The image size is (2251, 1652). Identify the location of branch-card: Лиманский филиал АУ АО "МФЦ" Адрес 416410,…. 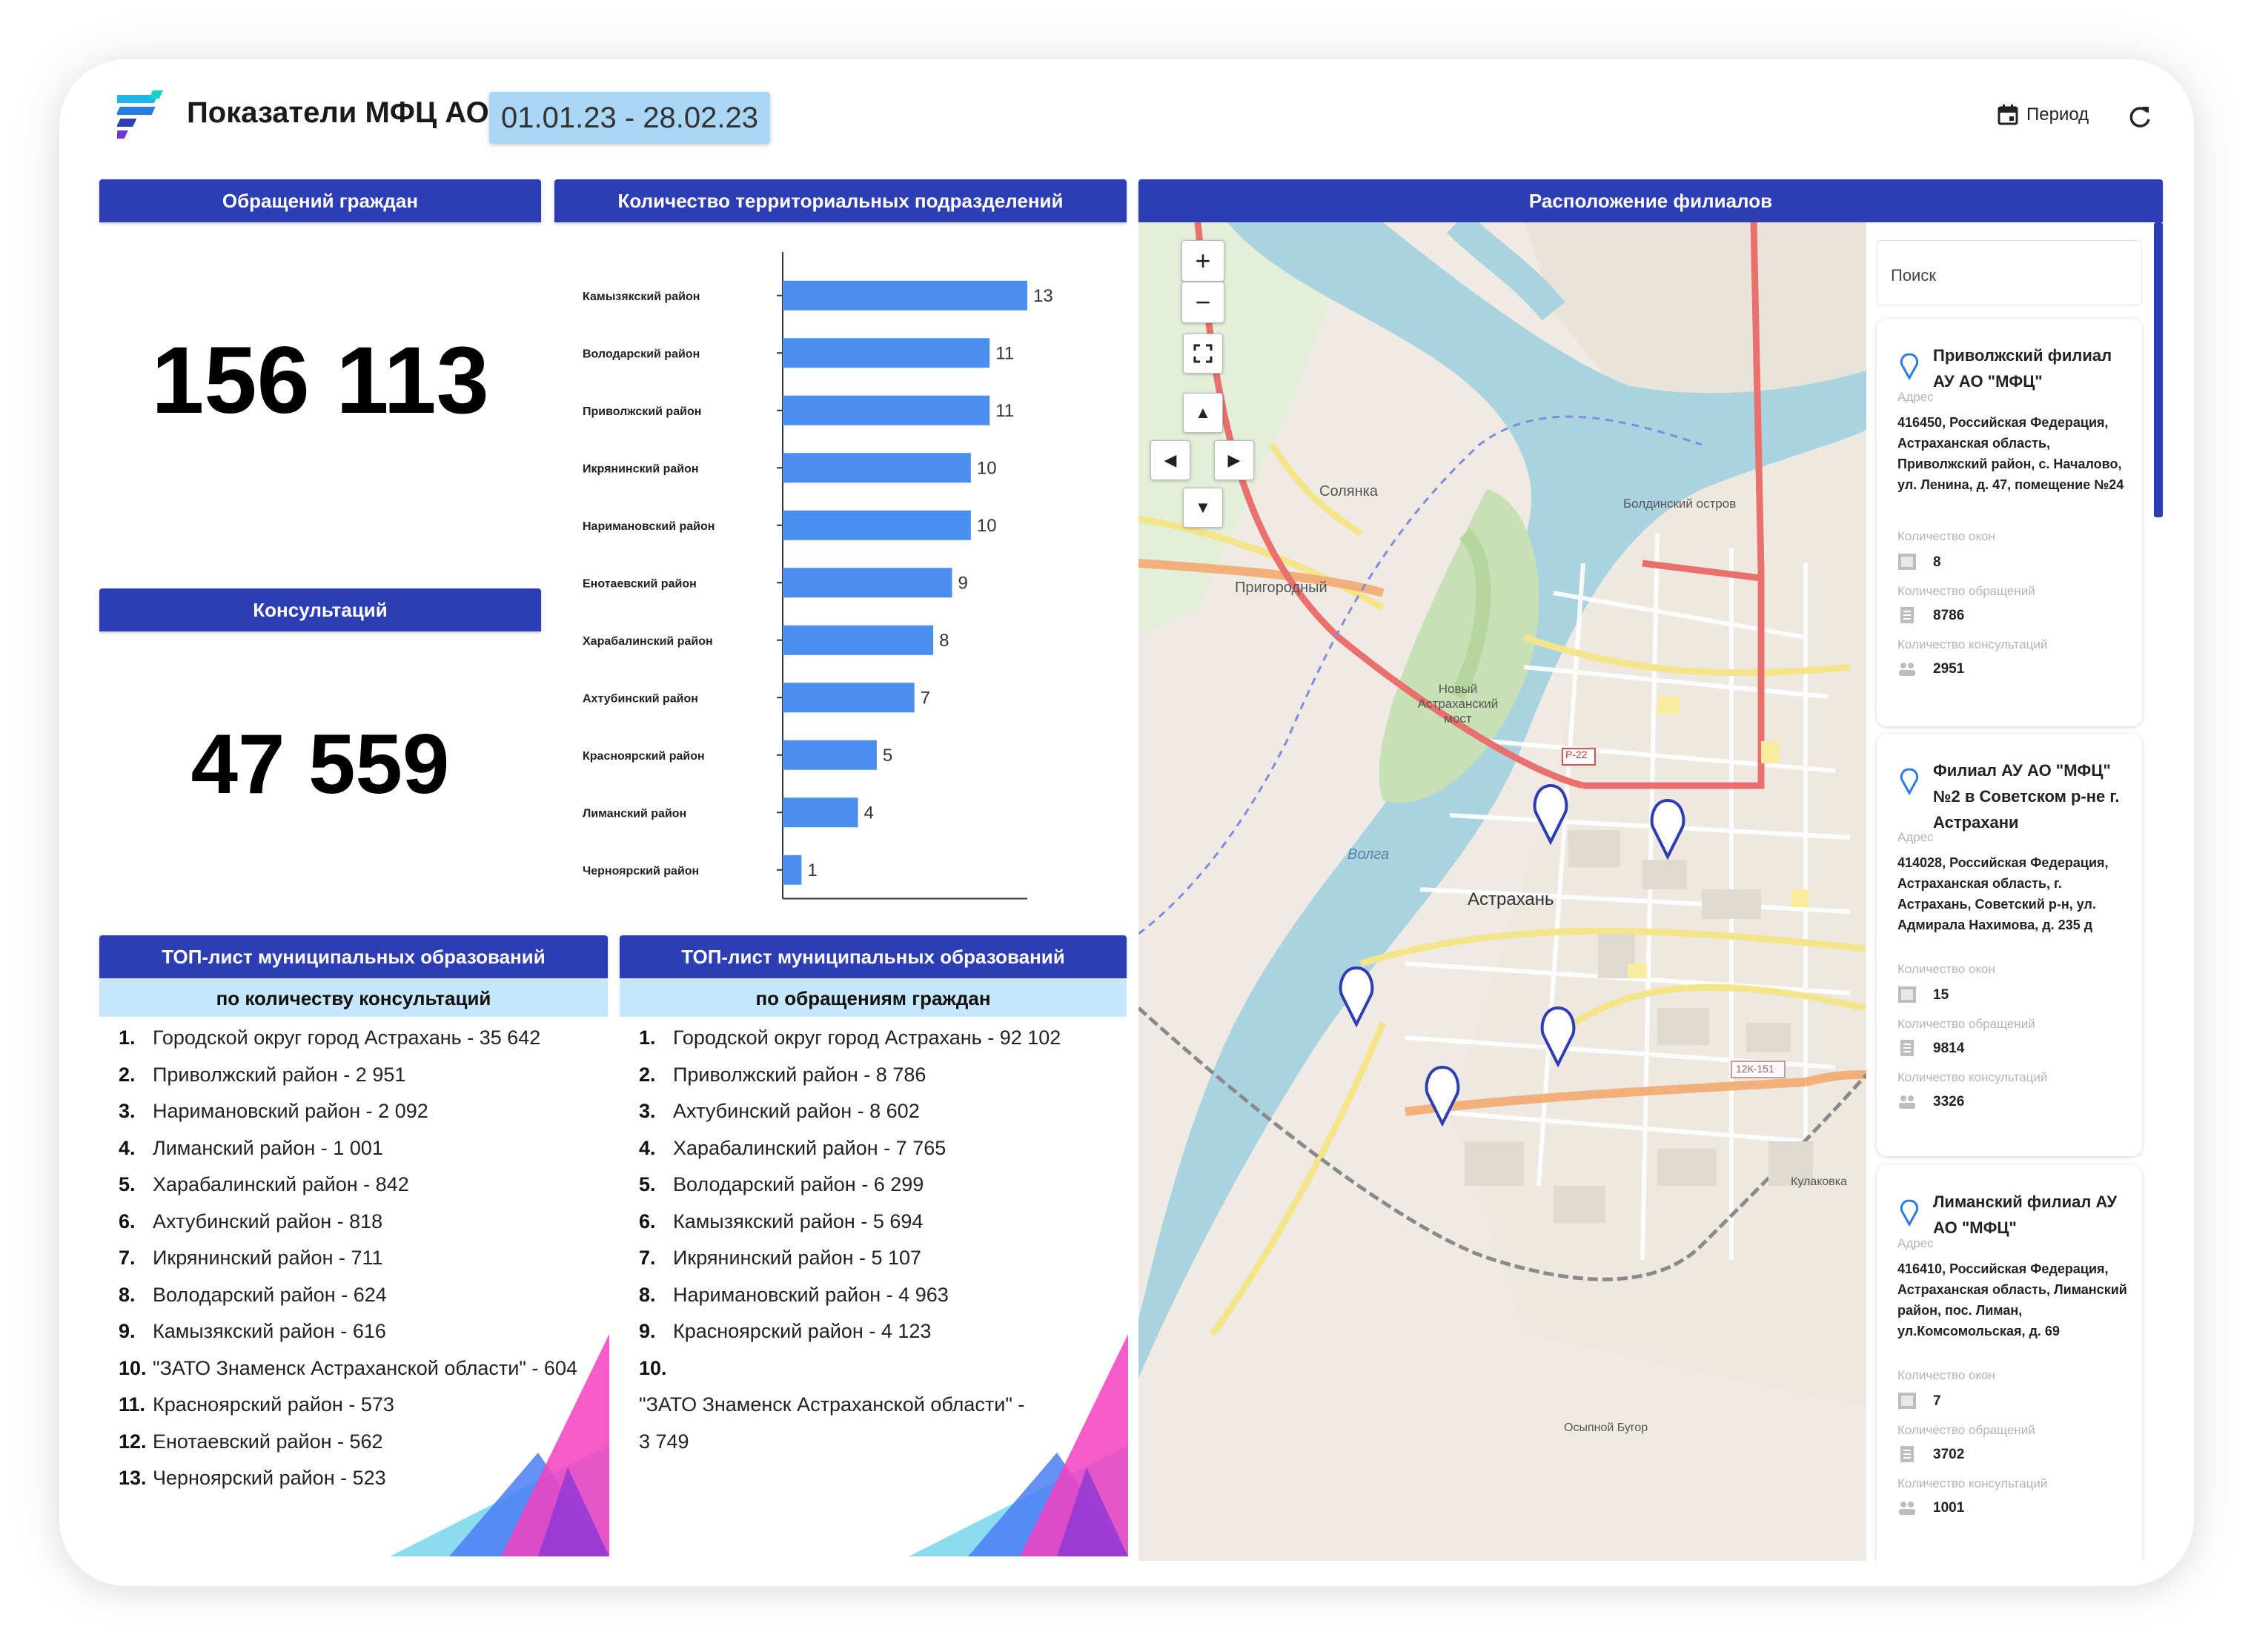
(2009, 1363).